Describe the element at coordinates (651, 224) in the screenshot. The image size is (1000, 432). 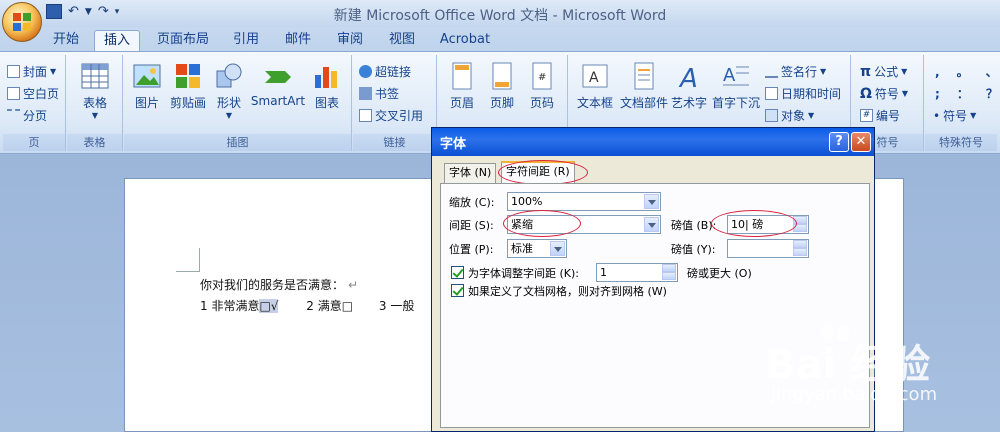
I see `spacing-dropdown-icon` at that location.